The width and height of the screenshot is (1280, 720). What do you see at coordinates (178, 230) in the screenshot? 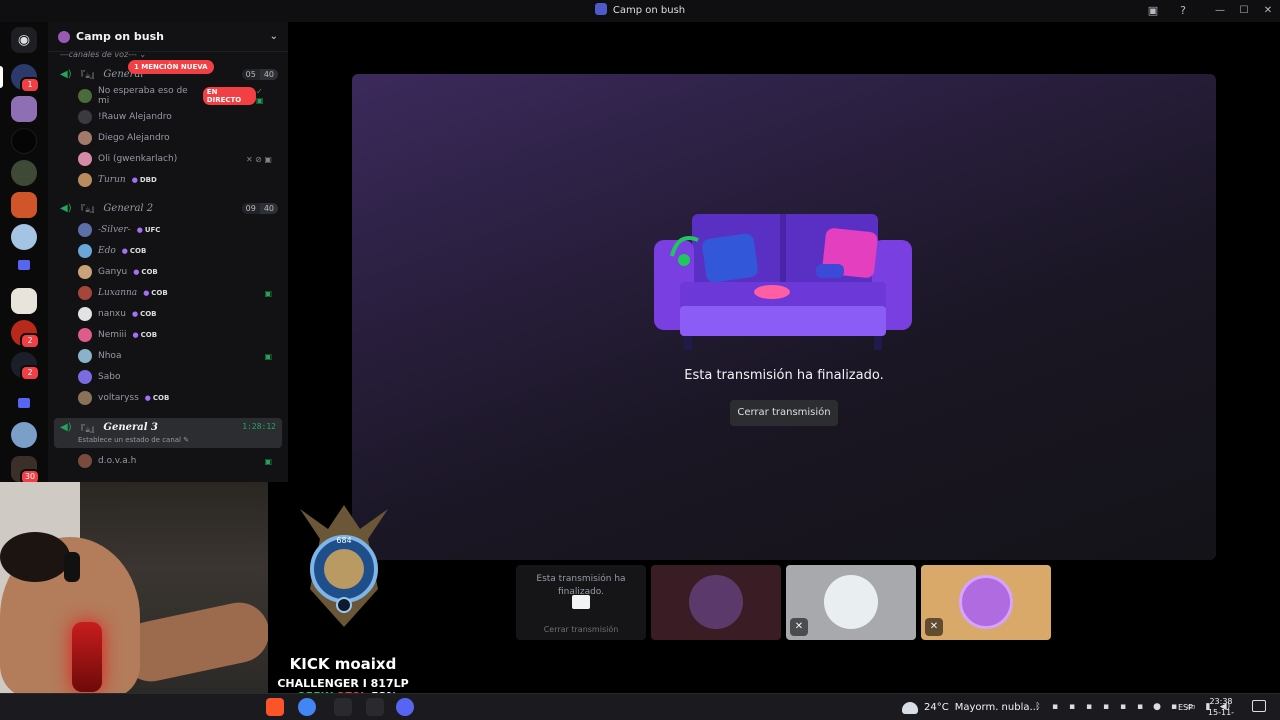
I see `voice-user: -Silver-UFC` at bounding box center [178, 230].